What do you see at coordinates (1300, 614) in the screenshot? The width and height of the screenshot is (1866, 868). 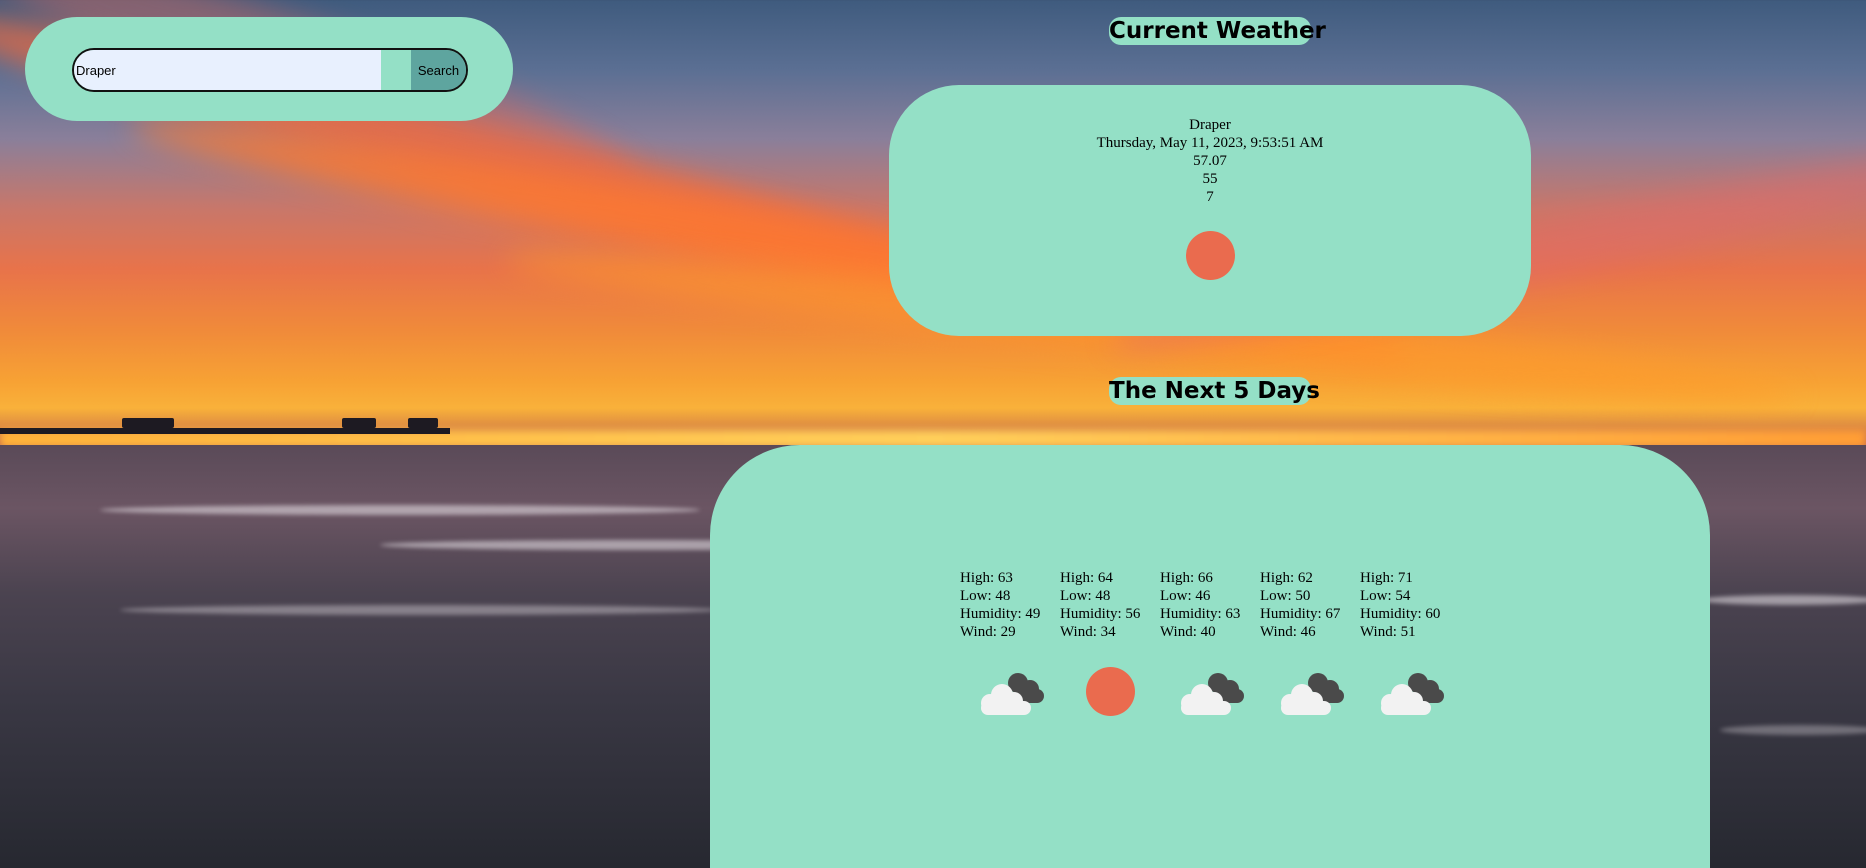 I see `day-humidity: Humidity: 67` at bounding box center [1300, 614].